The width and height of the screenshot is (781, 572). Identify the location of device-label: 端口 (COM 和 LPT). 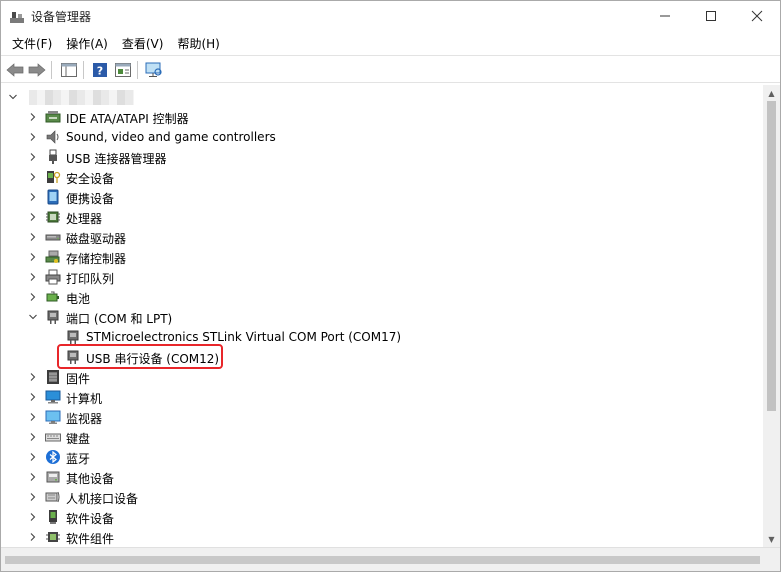
(119, 319).